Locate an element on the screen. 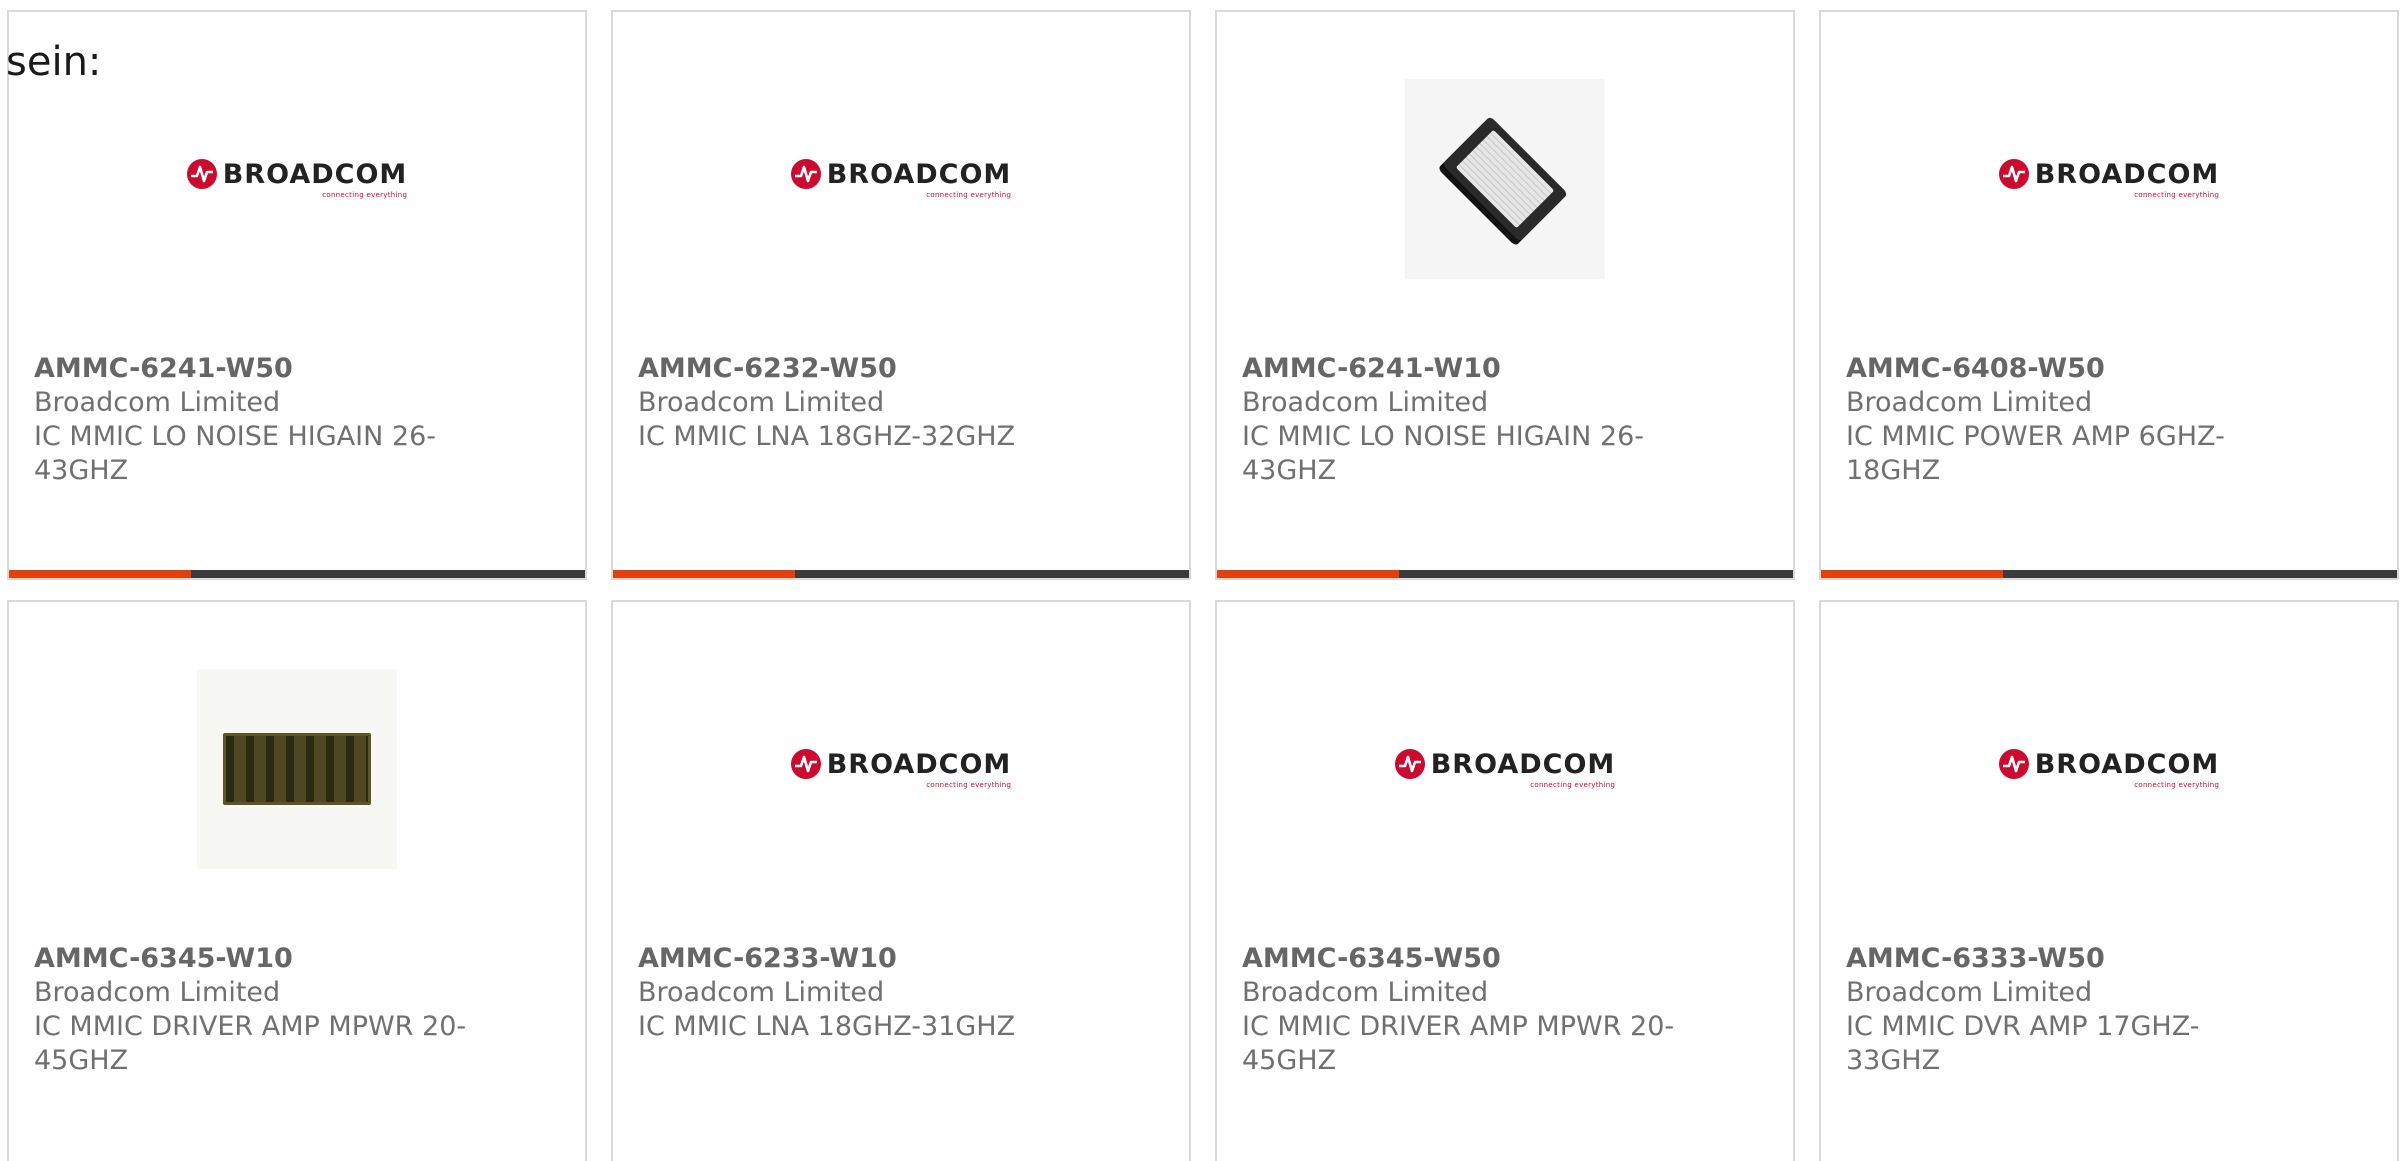  chip-package-photo is located at coordinates (1505, 179).